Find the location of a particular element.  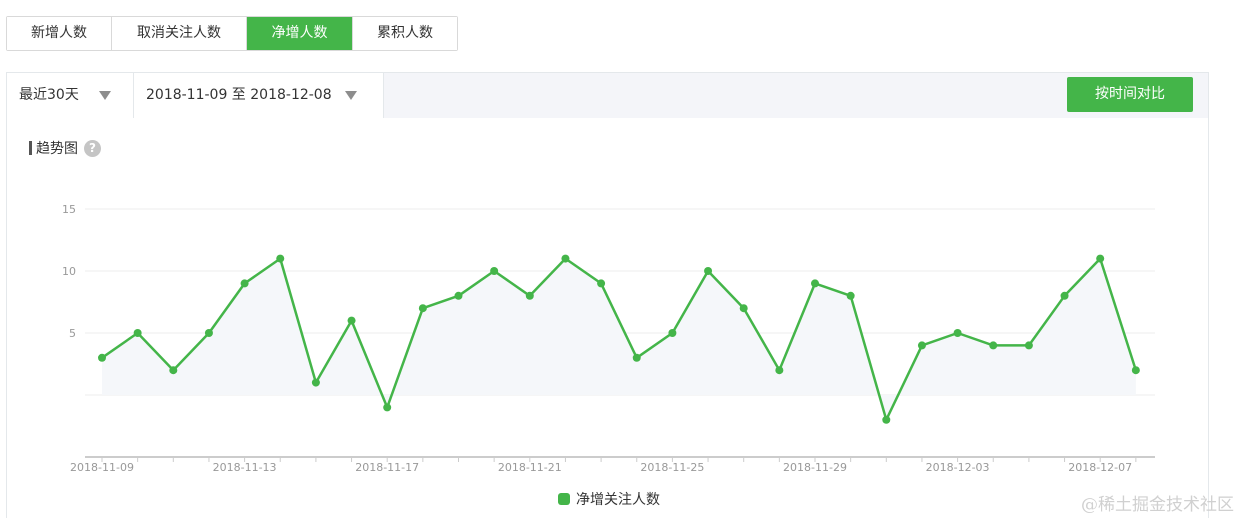

y-tick-label: 10 is located at coordinates (69, 271).